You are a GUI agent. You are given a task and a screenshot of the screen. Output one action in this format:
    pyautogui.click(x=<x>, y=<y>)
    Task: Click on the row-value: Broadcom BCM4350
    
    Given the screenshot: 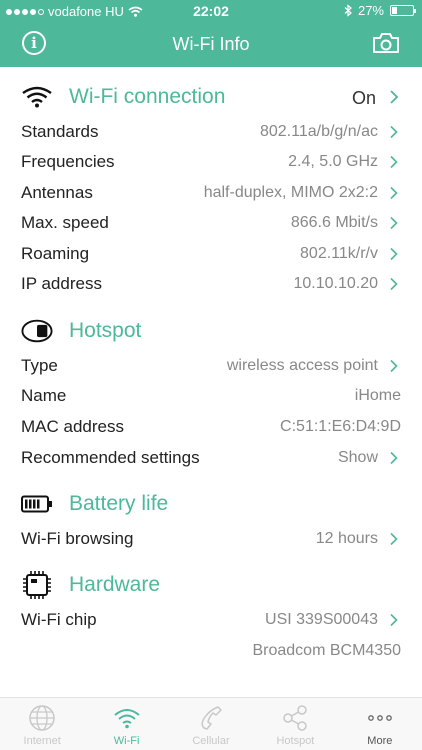 What is the action you would take?
    pyautogui.click(x=326, y=650)
    